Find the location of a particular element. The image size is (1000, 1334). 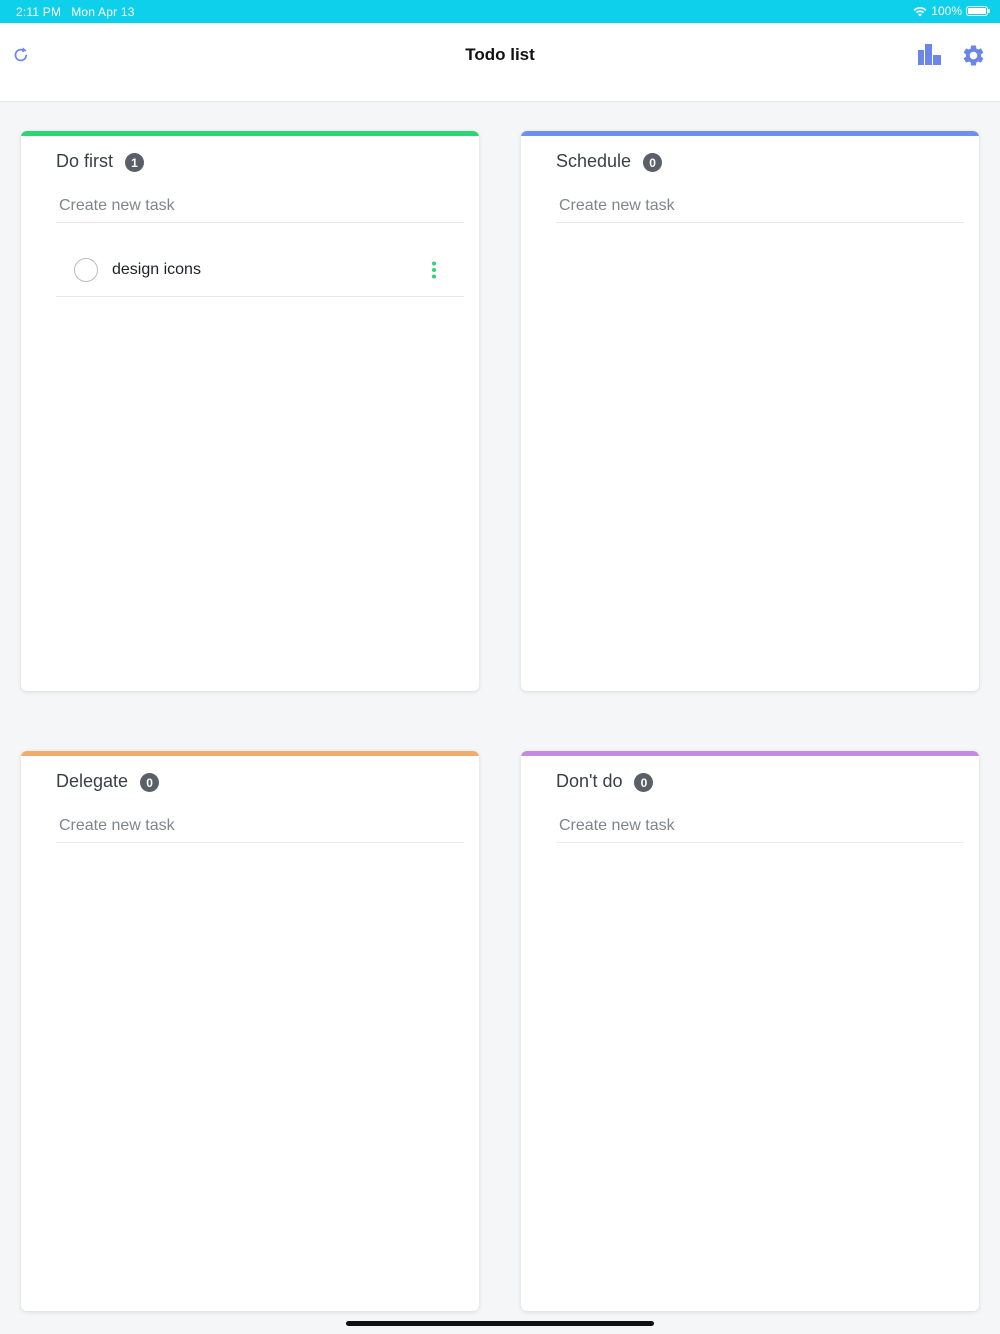

battery-percent: 100% is located at coordinates (946, 11).